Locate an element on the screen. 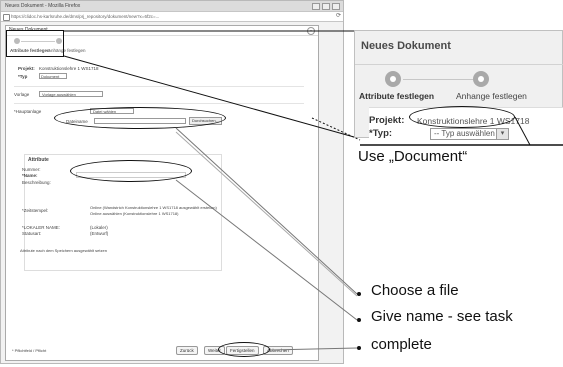 Image resolution: width=563 pixels, height=367 pixels. close-window-icon is located at coordinates (336, 6).